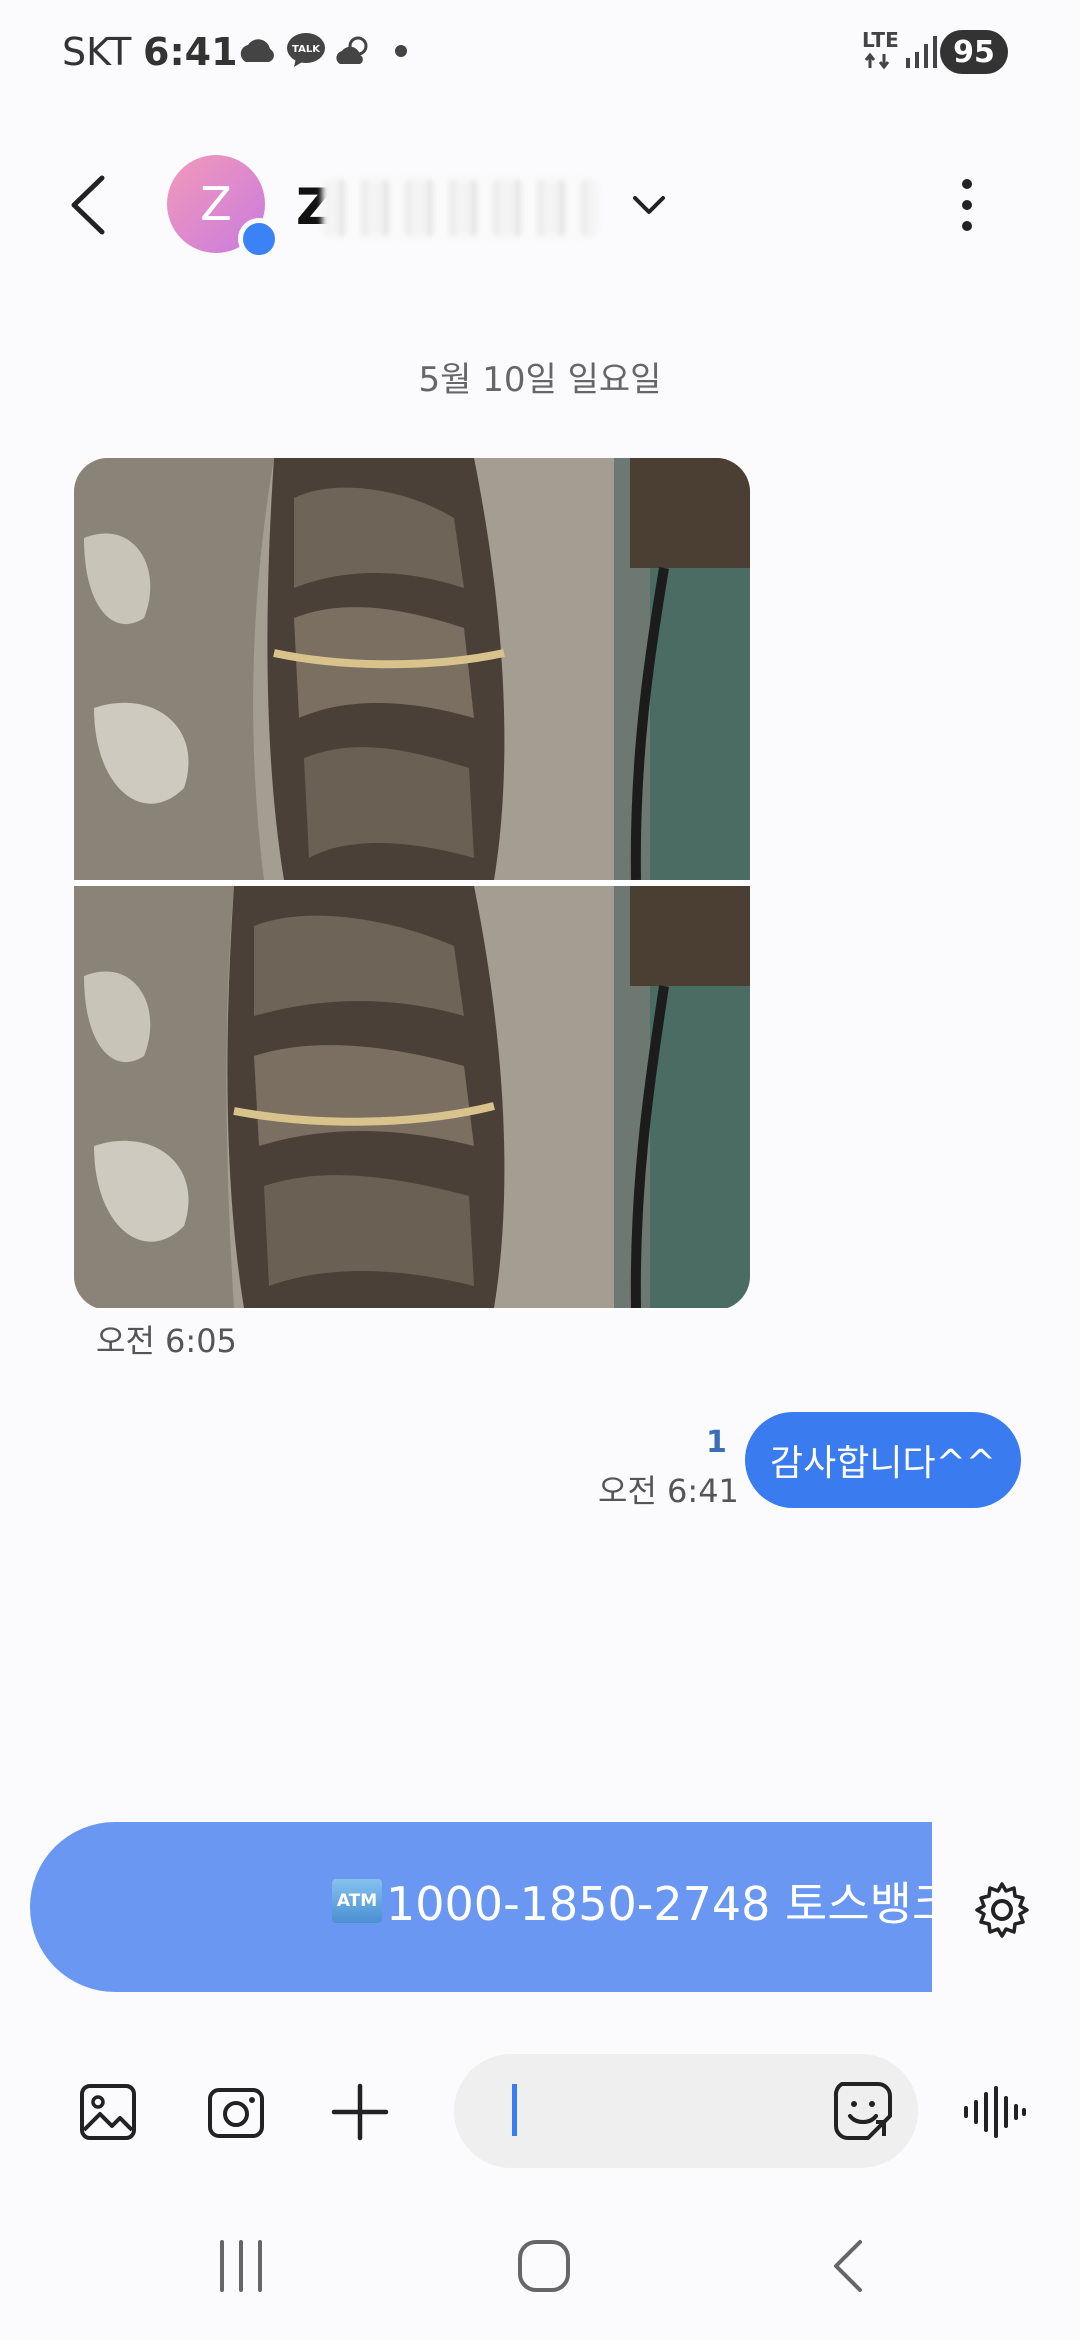 The width and height of the screenshot is (1080, 2340). Describe the element at coordinates (921, 52) in the screenshot. I see `signal-icon` at that location.